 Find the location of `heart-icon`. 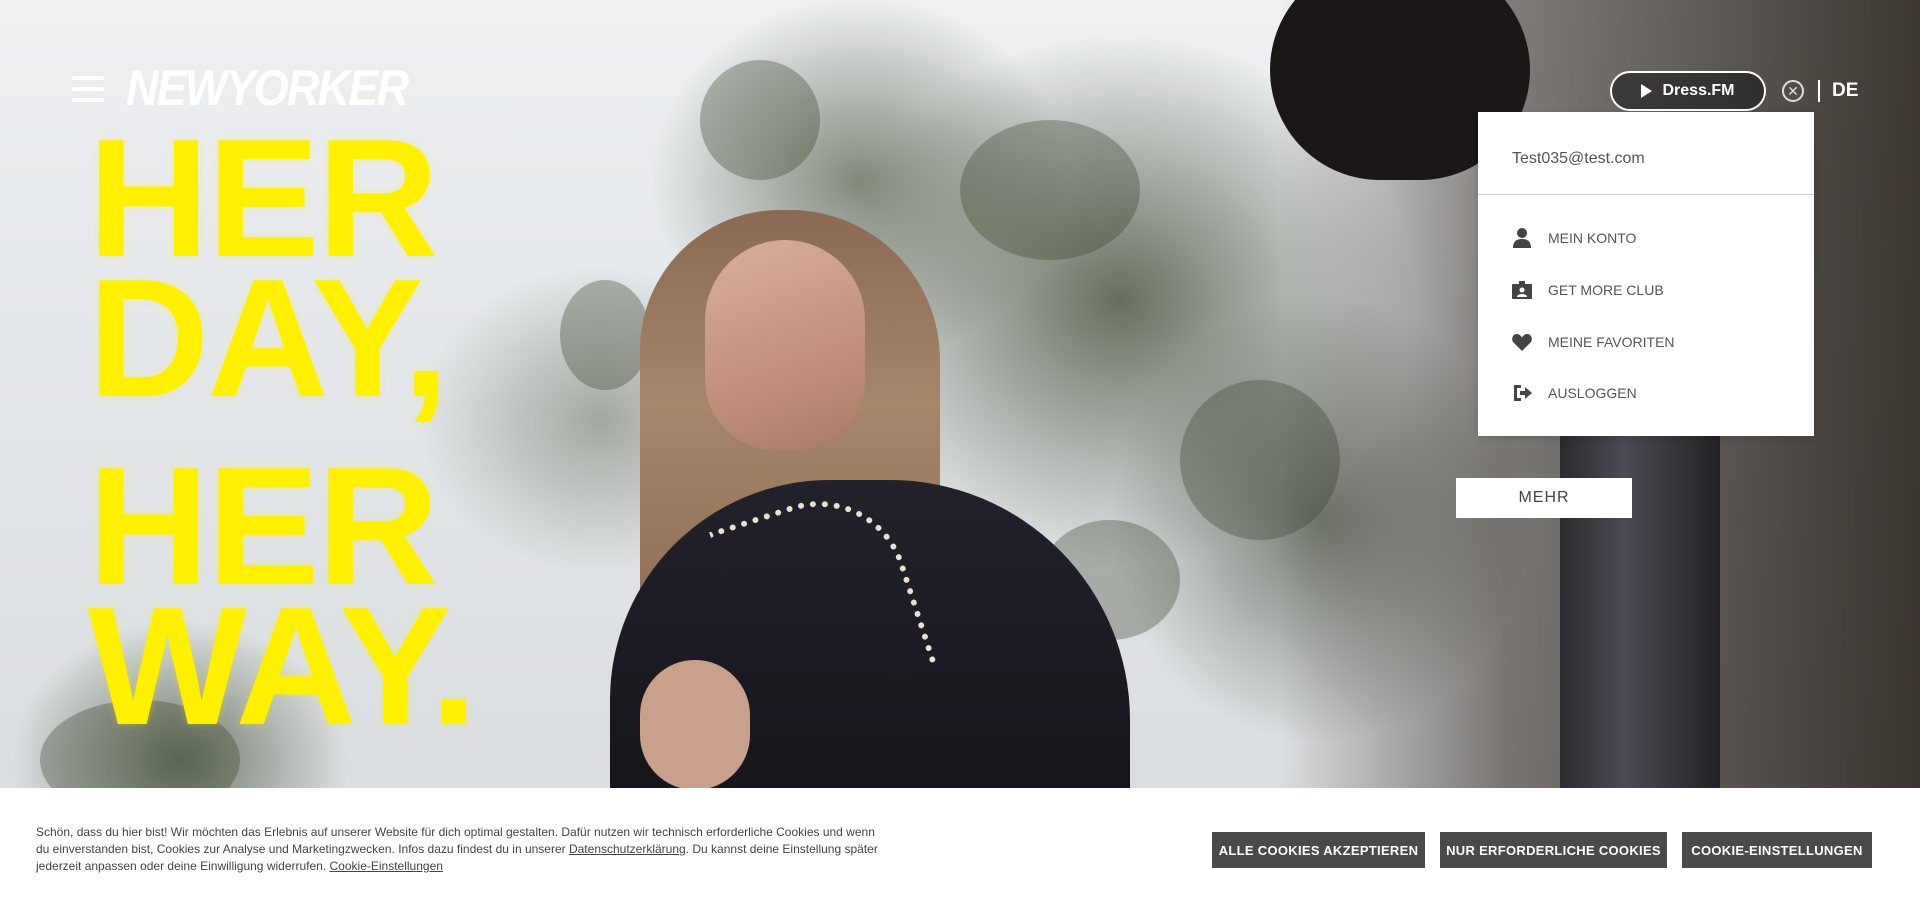

heart-icon is located at coordinates (1522, 342).